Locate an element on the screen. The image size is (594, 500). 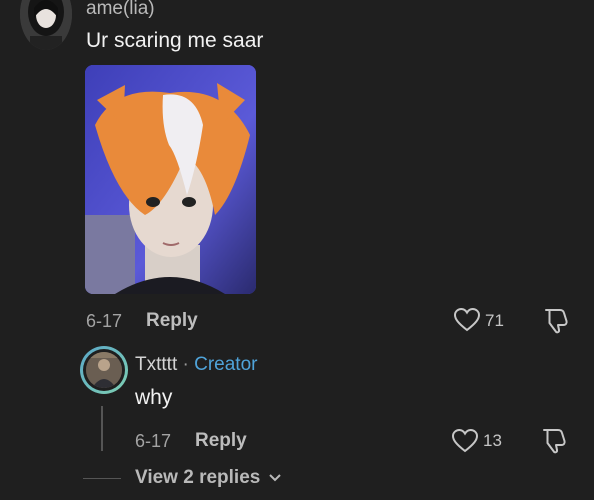
reply-text: why is located at coordinates (154, 397).